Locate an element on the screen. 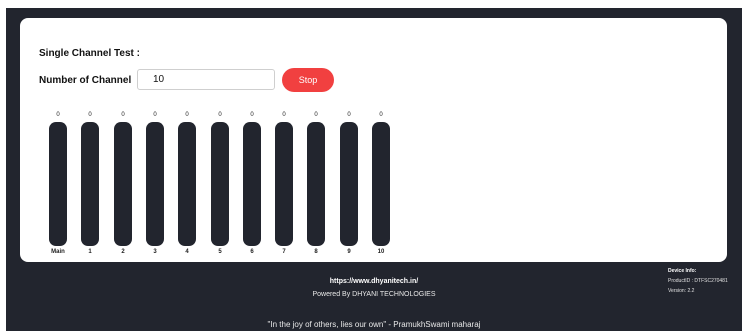  footer-powered-by: Powered By DHYANI TECHNOLOGIES is located at coordinates (374, 294).